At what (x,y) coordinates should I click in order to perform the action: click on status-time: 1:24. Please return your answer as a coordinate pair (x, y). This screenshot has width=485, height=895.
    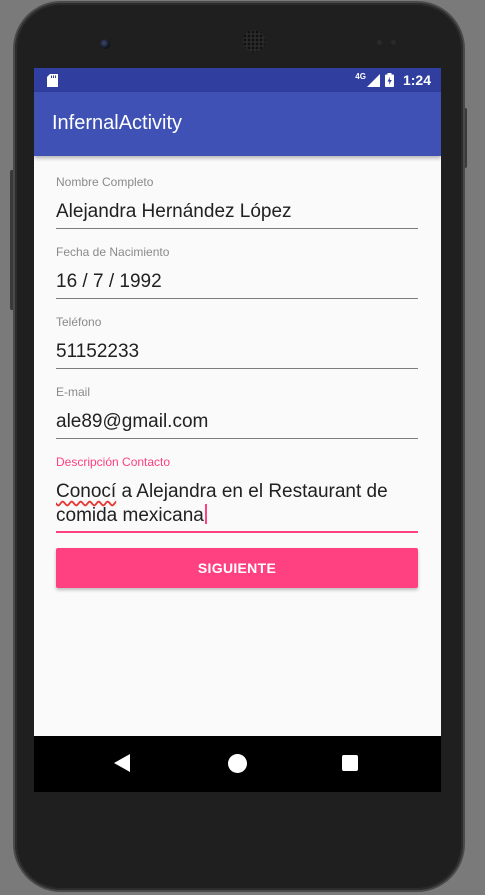
    Looking at the image, I should click on (416, 80).